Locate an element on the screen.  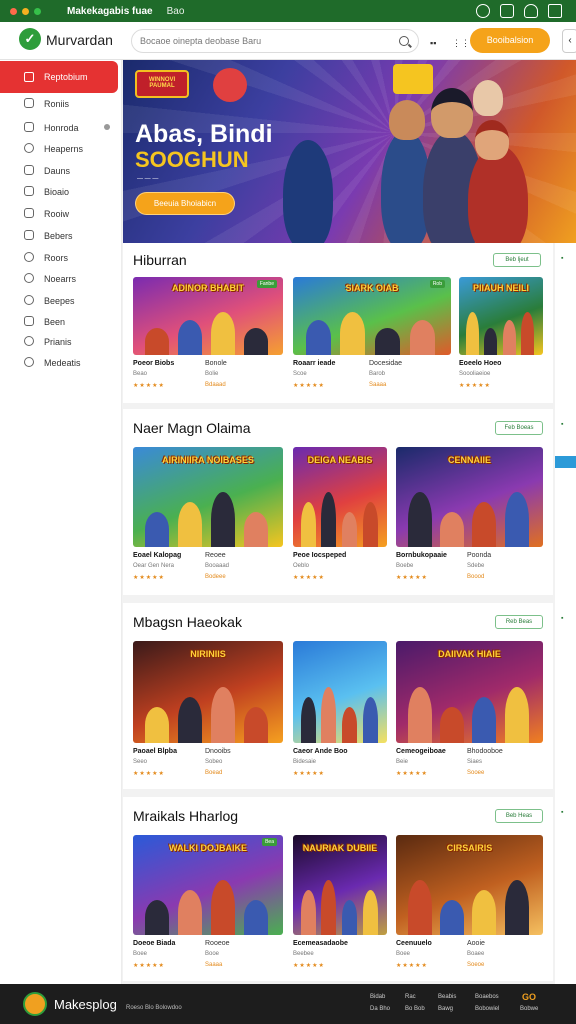
profile-icon is located at coordinates (483, 11).